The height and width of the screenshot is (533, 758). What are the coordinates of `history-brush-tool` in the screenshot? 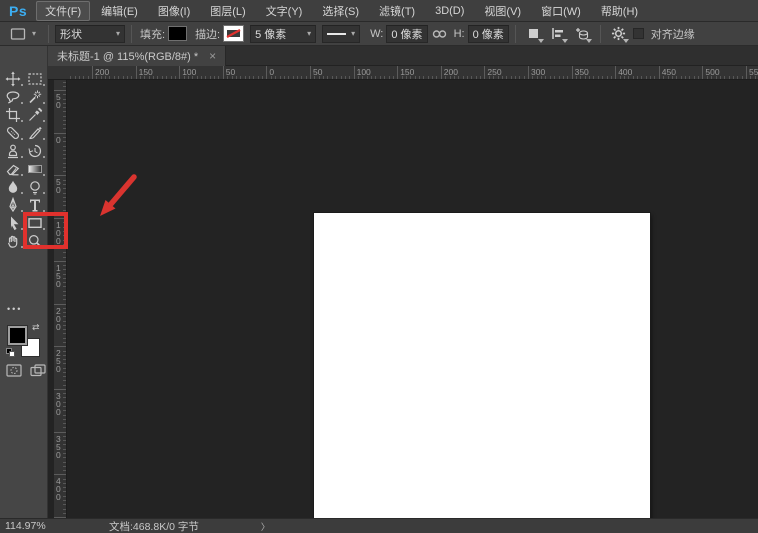 It's located at (35, 151).